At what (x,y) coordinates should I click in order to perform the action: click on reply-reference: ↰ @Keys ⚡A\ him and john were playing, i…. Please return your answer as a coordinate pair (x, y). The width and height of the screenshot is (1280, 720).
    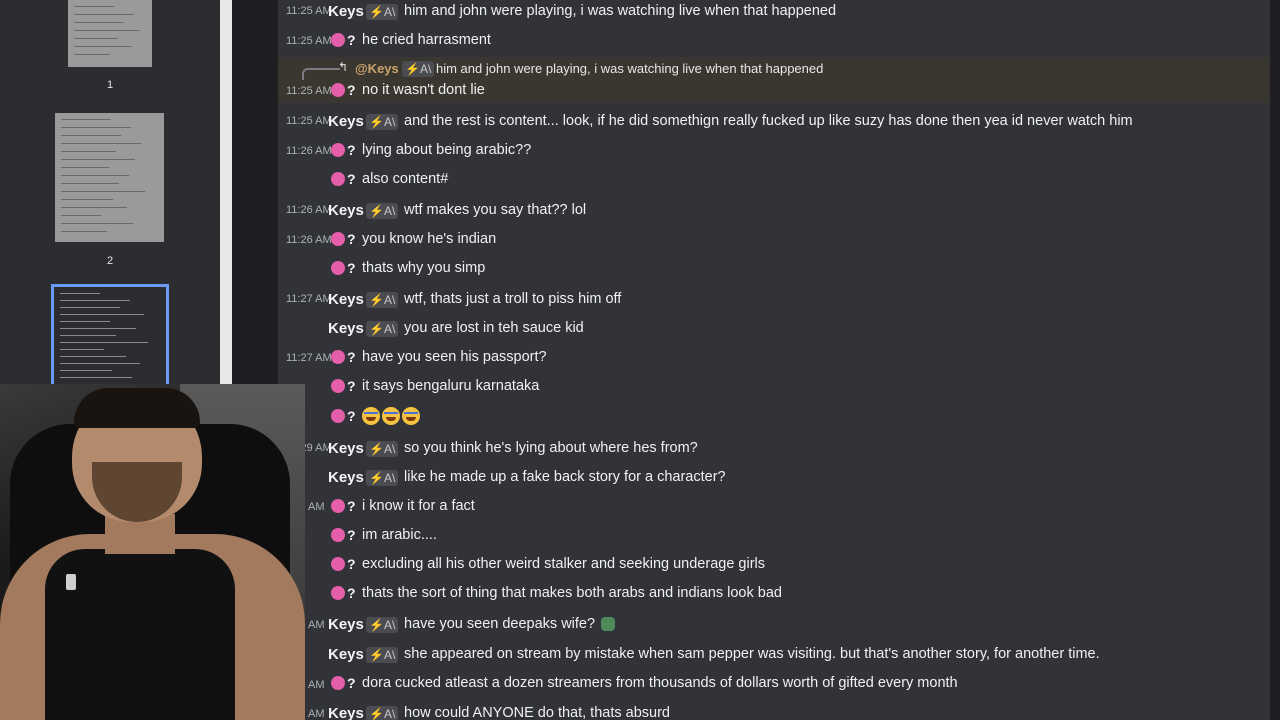
    Looking at the image, I should click on (786, 70).